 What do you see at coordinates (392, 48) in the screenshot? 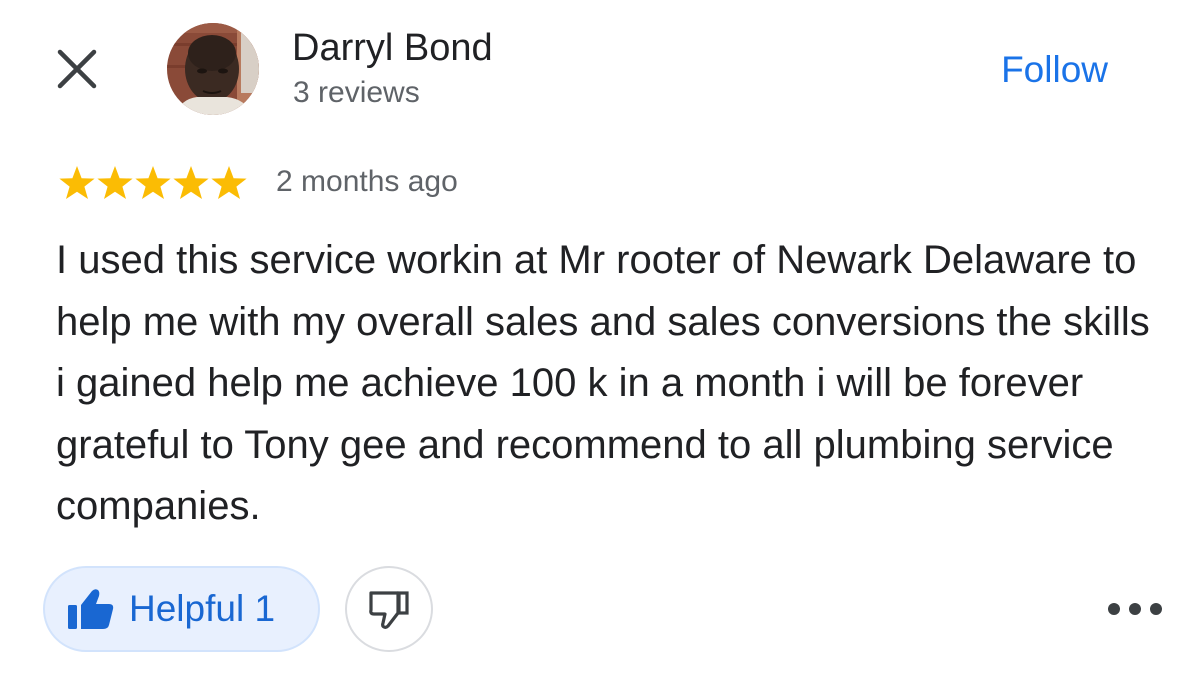
I see `author-name: Darryl Bond` at bounding box center [392, 48].